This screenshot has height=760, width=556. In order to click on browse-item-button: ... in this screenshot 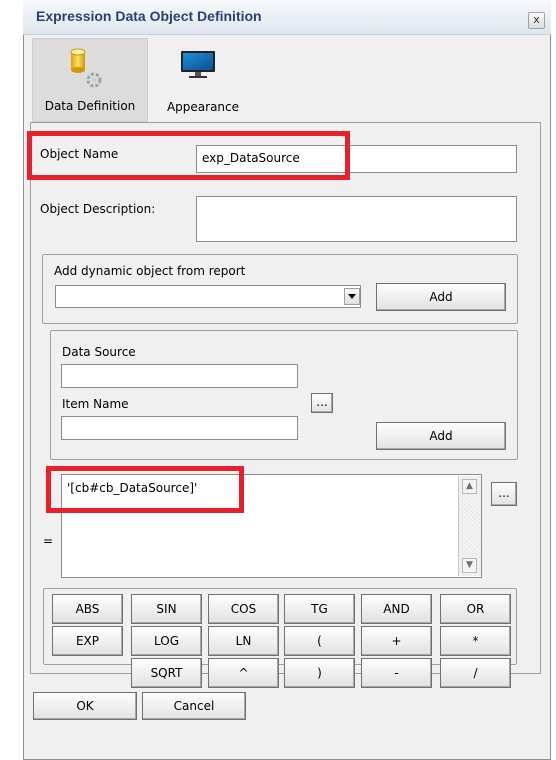, I will do `click(322, 403)`.